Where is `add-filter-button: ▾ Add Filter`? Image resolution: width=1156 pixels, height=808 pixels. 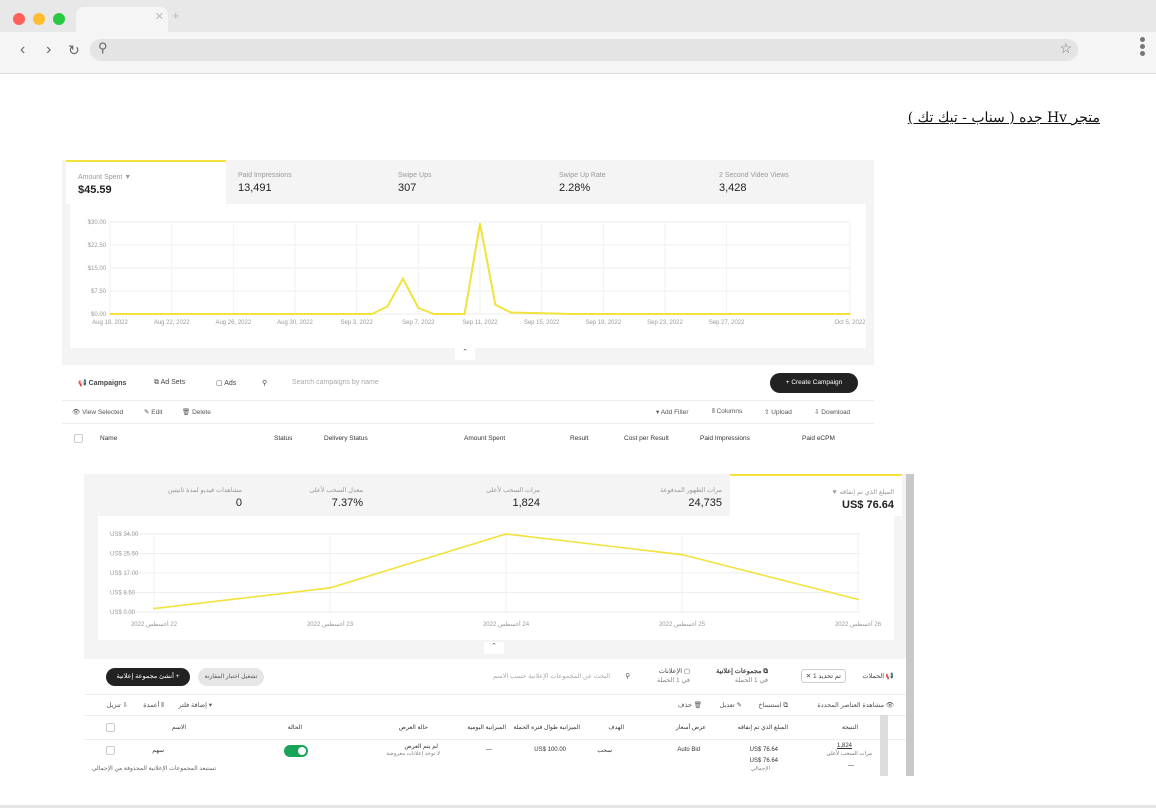
add-filter-button: ▾ Add Filter is located at coordinates (672, 412).